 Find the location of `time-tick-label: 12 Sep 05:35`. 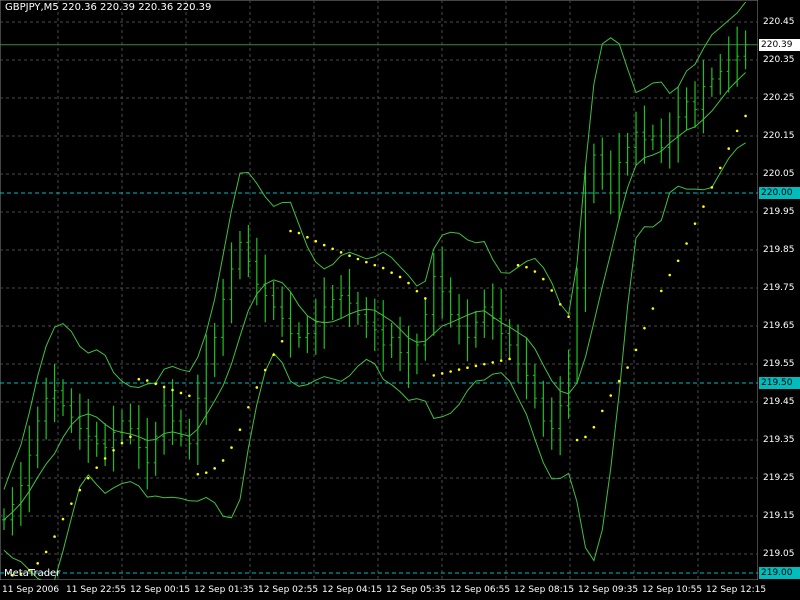

time-tick-label: 12 Sep 05:35 is located at coordinates (416, 590).